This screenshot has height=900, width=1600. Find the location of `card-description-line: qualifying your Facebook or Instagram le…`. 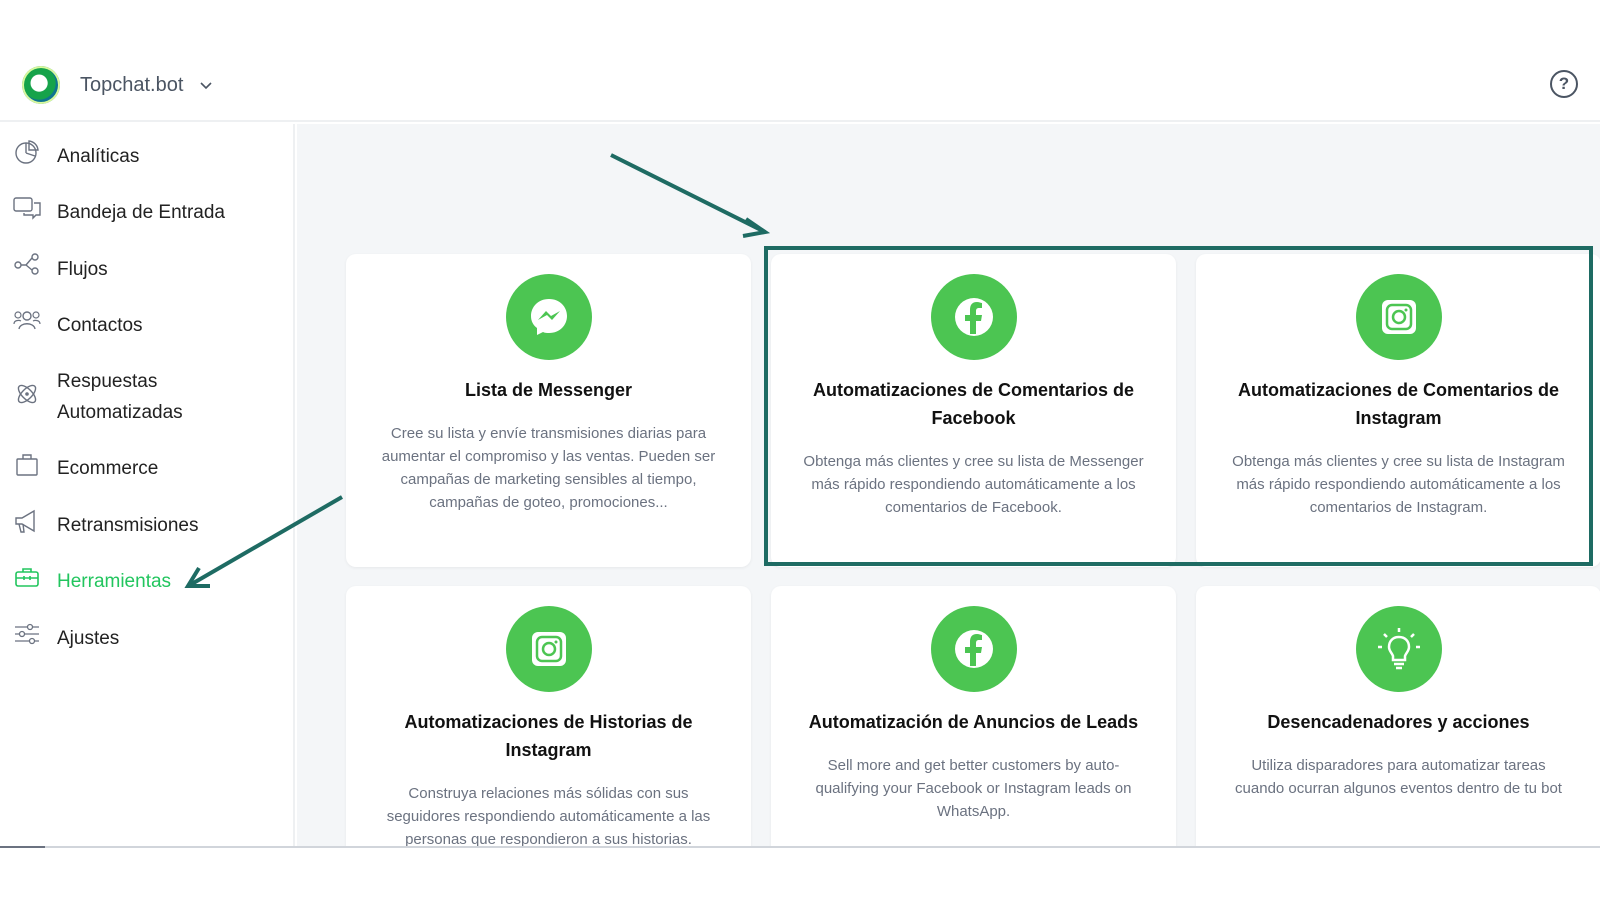

card-description-line: qualifying your Facebook or Instagram le… is located at coordinates (973, 788).